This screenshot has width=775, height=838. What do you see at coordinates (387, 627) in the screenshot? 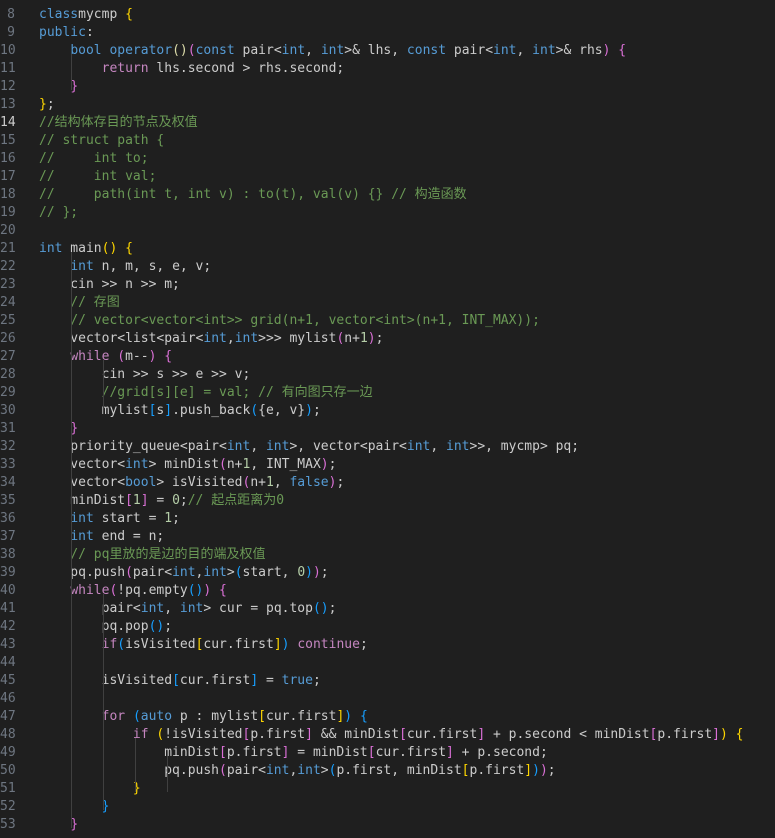
I see `code-line: 42 pq.pop();` at bounding box center [387, 627].